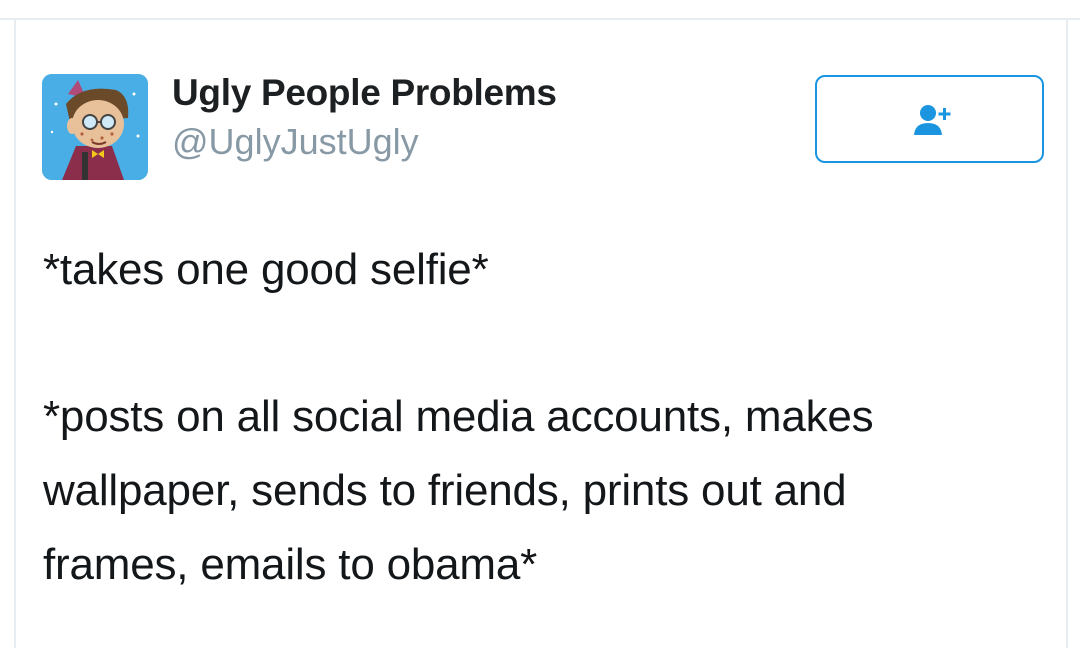 The image size is (1080, 648). I want to click on left-border, so click(15, 334).